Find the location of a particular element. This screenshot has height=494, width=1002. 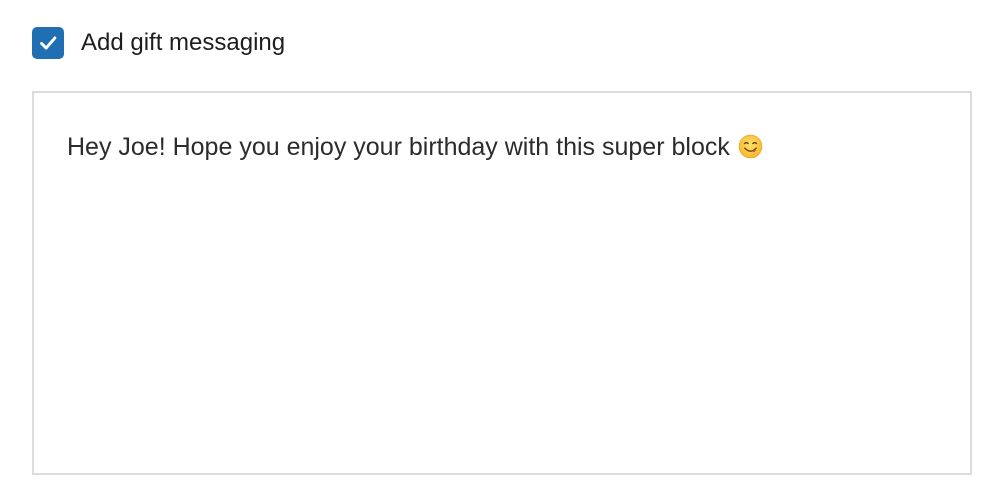

smiling-face-savoring-food-icon is located at coordinates (750, 146).